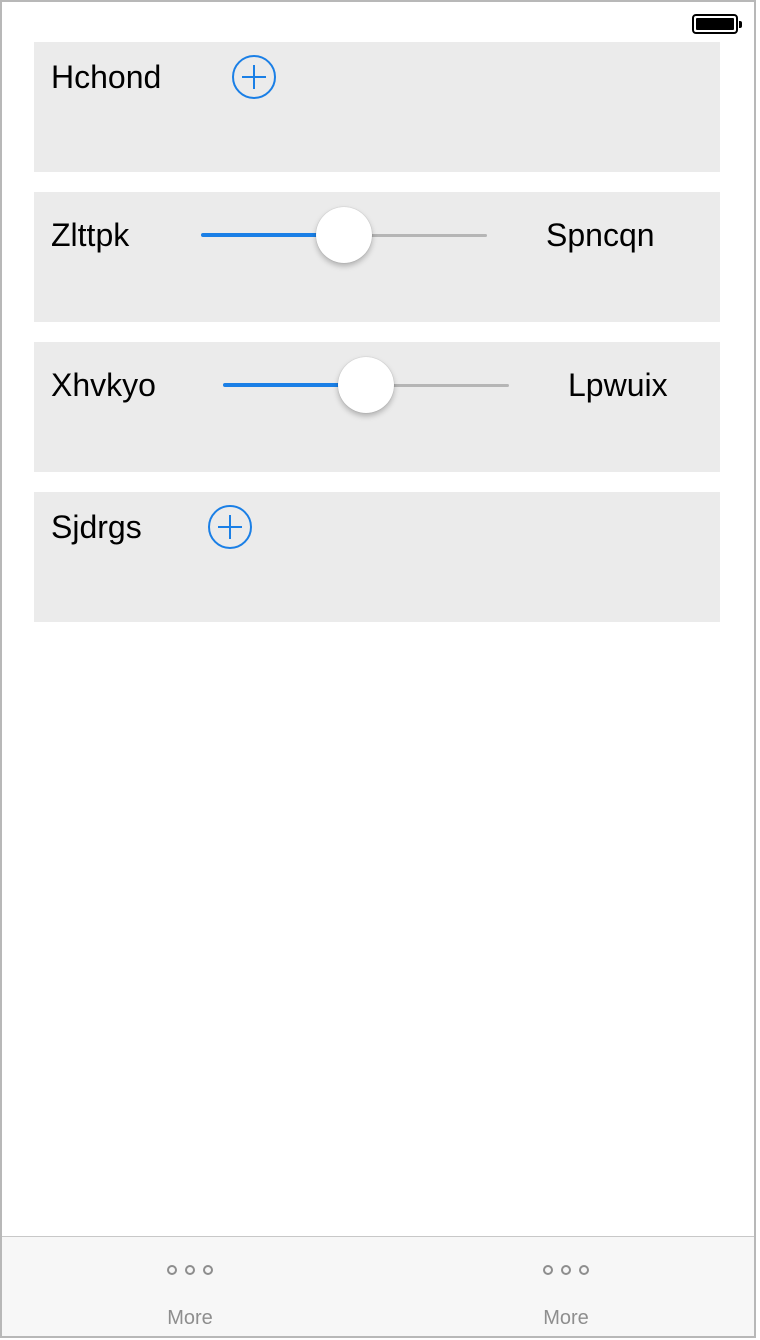 The image size is (760, 1340). I want to click on row-label: Xhvkyo, so click(103, 385).